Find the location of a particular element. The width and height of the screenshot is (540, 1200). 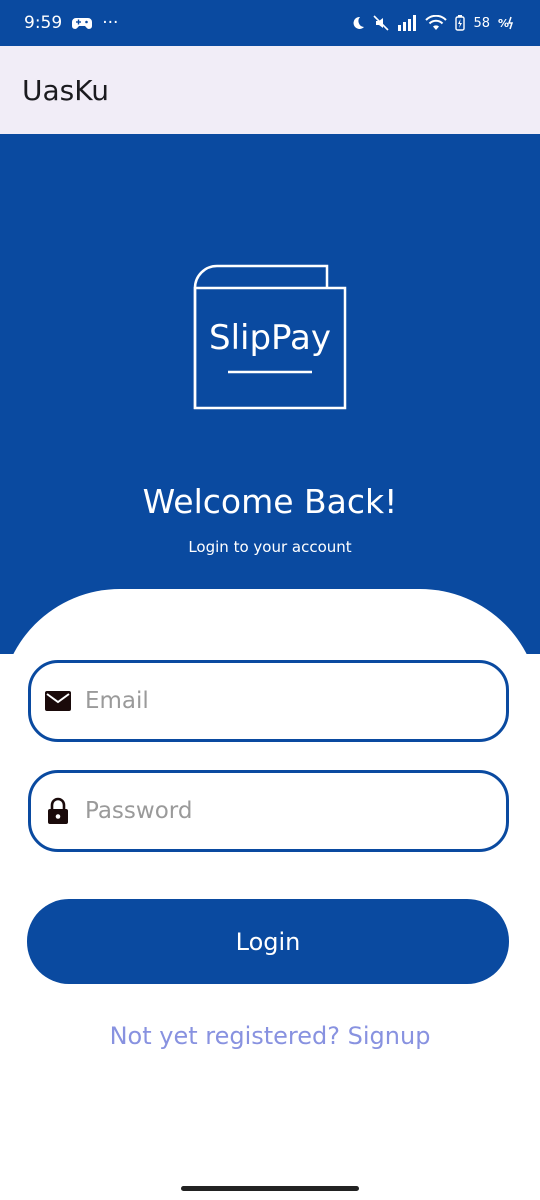

status-right: 58 % is located at coordinates (433, 23).